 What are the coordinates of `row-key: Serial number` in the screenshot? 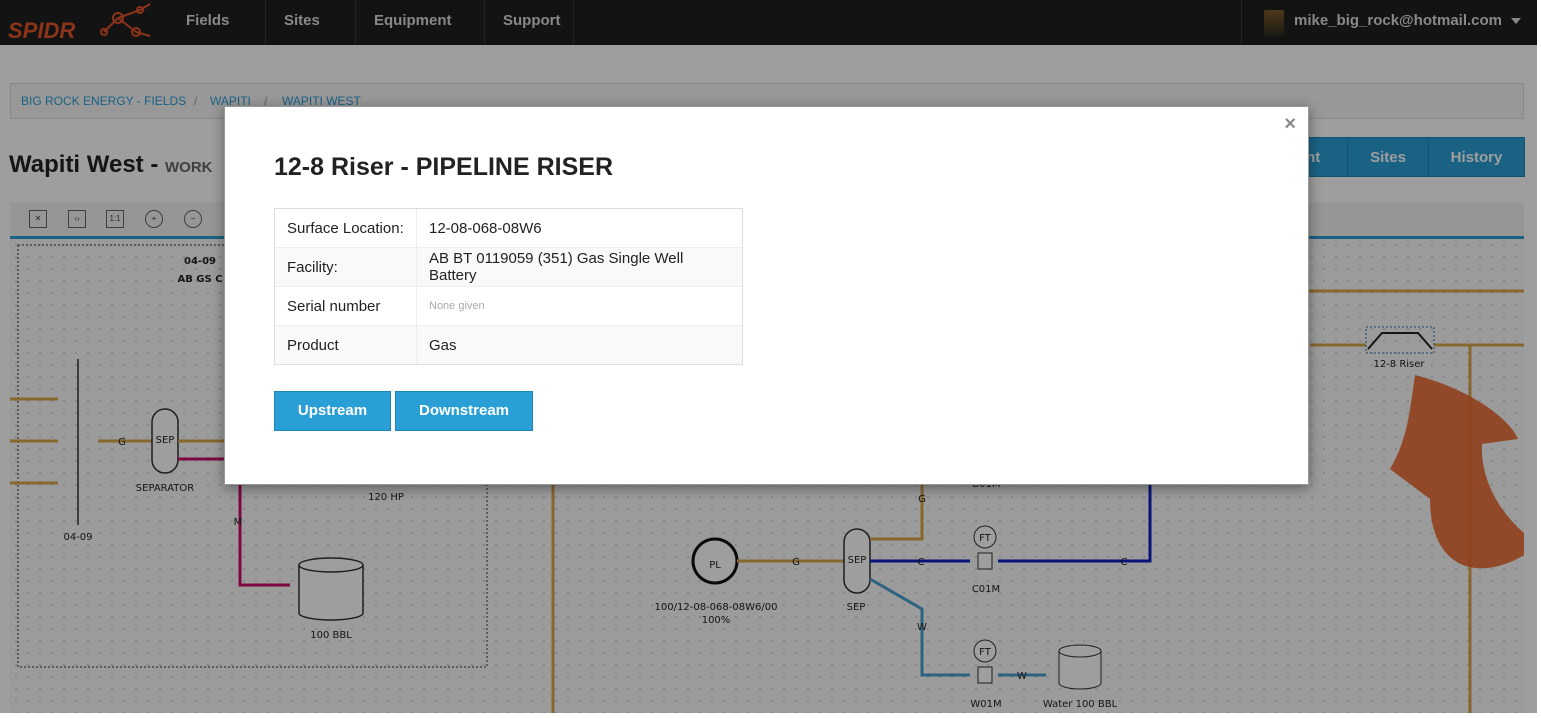 It's located at (346, 305).